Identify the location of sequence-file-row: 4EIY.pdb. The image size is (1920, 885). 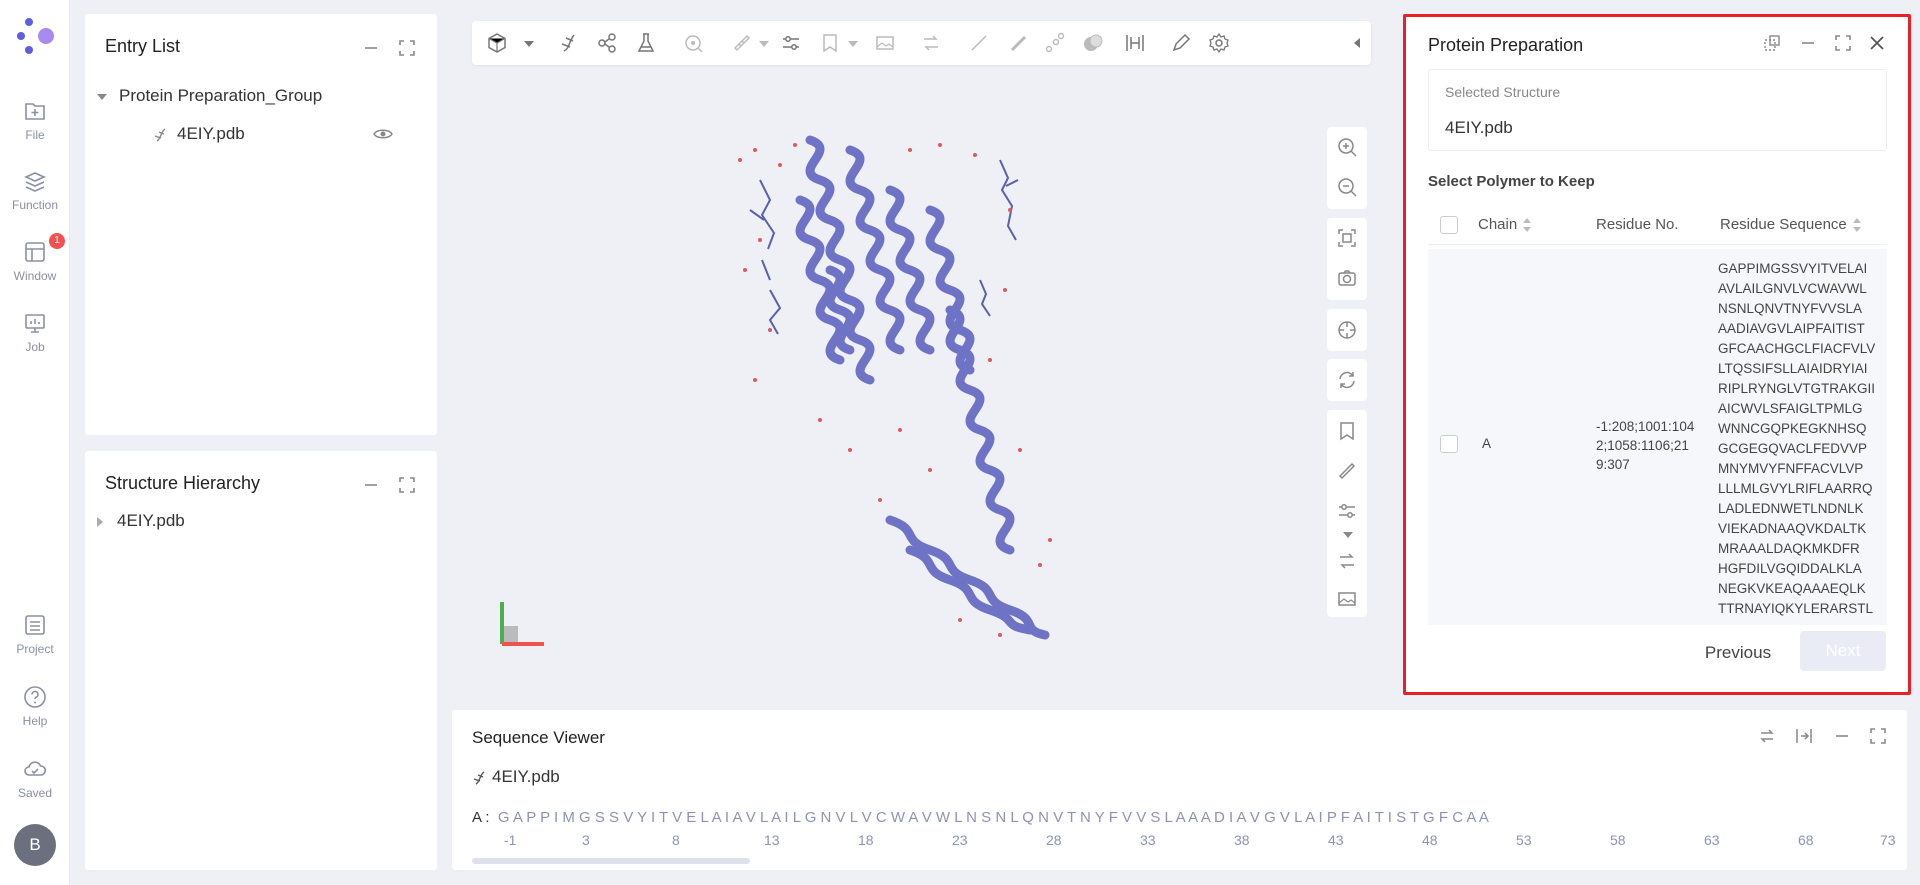
(516, 777).